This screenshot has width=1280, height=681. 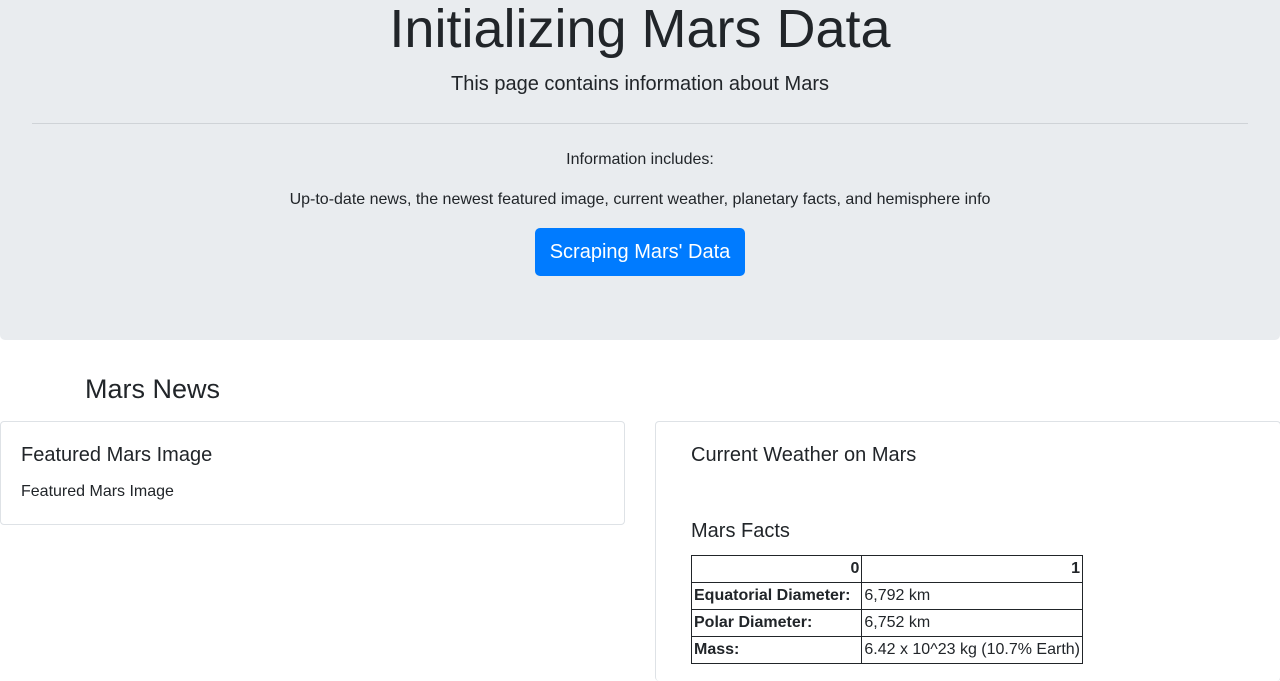 I want to click on scrape-button: Scraping Mars' Data, so click(x=640, y=252).